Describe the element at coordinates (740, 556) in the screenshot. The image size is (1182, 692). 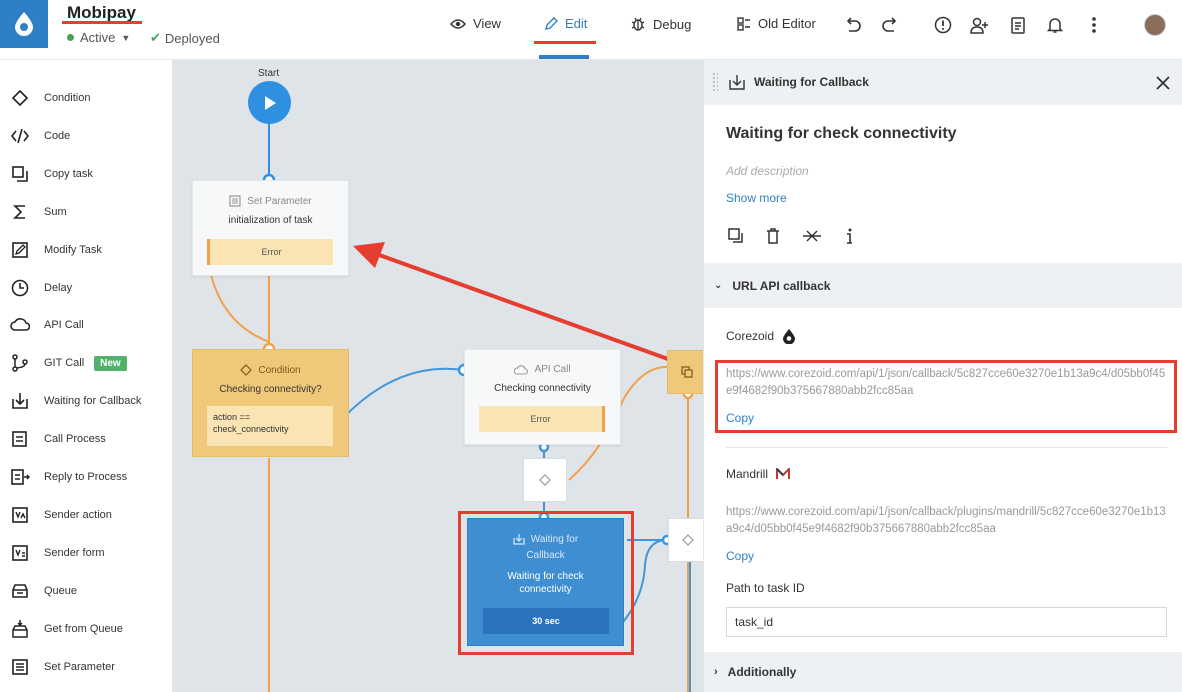
I see `copy-mandrill-url-link: Copy` at that location.